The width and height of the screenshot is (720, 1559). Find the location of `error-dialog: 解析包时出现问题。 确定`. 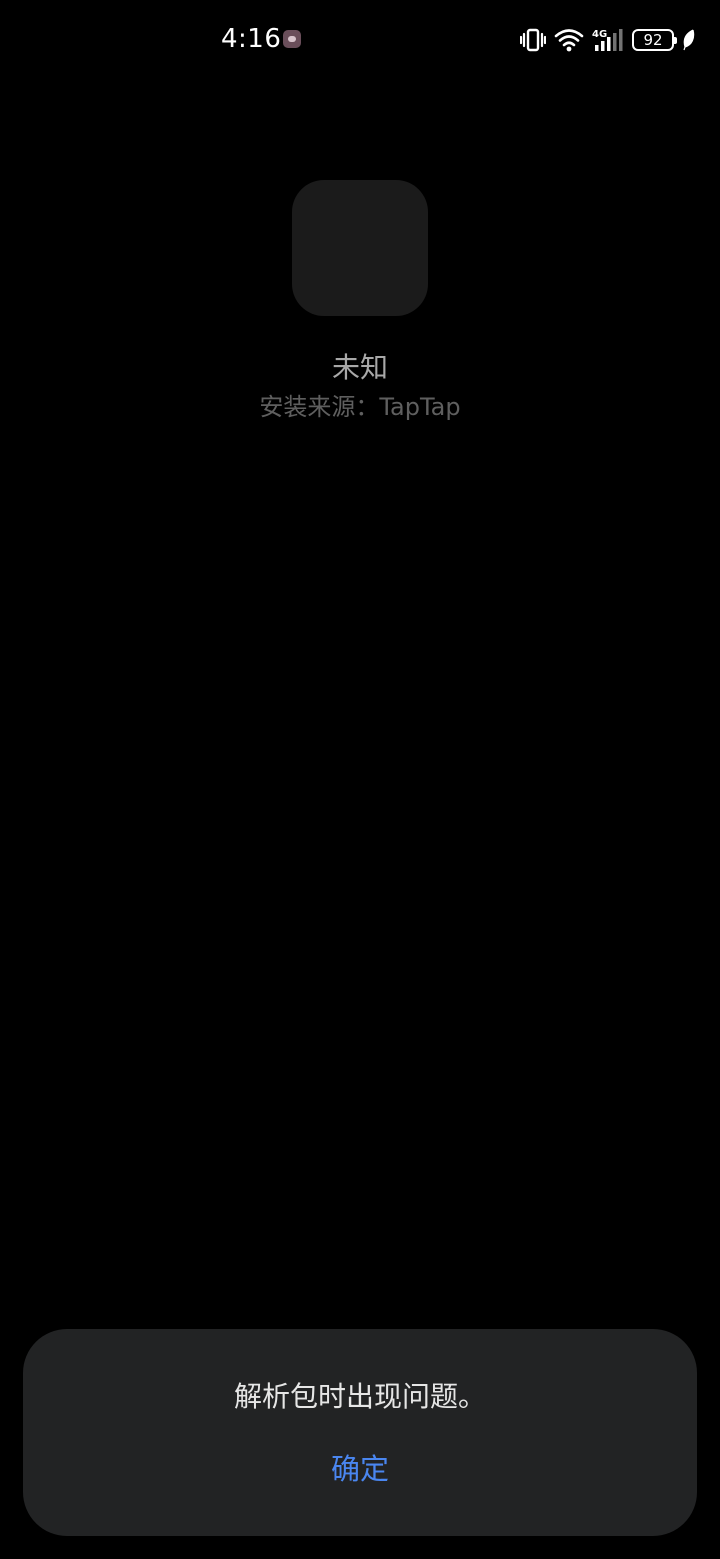

error-dialog: 解析包时出现问题。 确定 is located at coordinates (360, 1432).